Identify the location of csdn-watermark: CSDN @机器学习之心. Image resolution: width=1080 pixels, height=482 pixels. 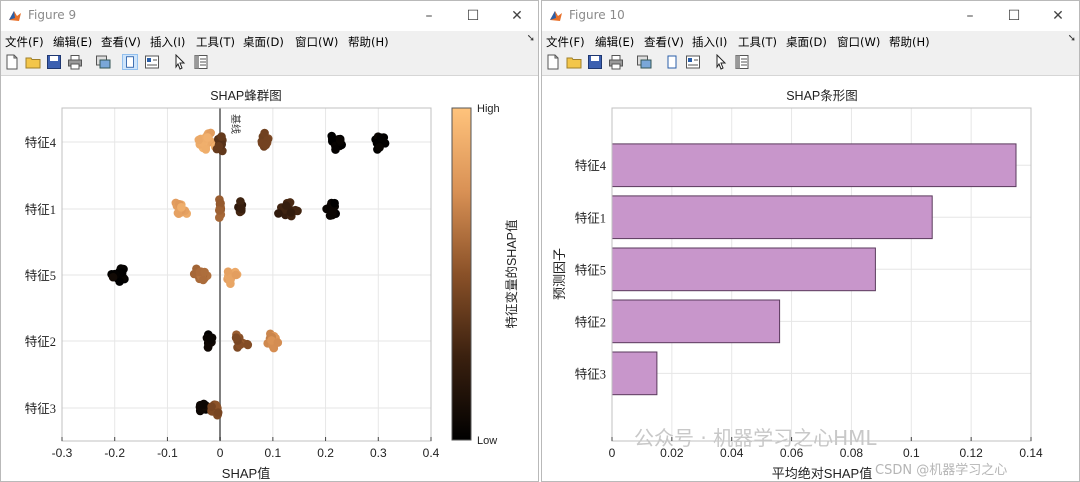
(941, 470).